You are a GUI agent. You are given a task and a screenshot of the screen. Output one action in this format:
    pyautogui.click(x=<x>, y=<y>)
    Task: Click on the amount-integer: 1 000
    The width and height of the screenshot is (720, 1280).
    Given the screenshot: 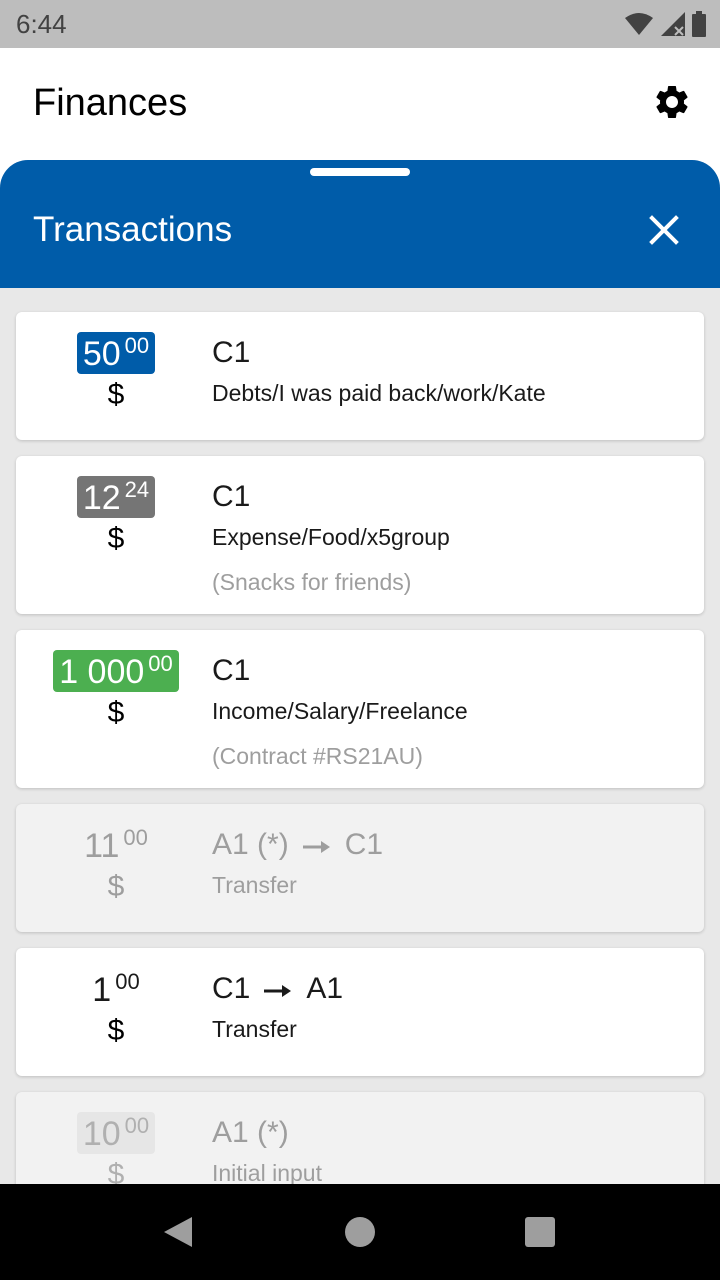 What is the action you would take?
    pyautogui.click(x=102, y=672)
    